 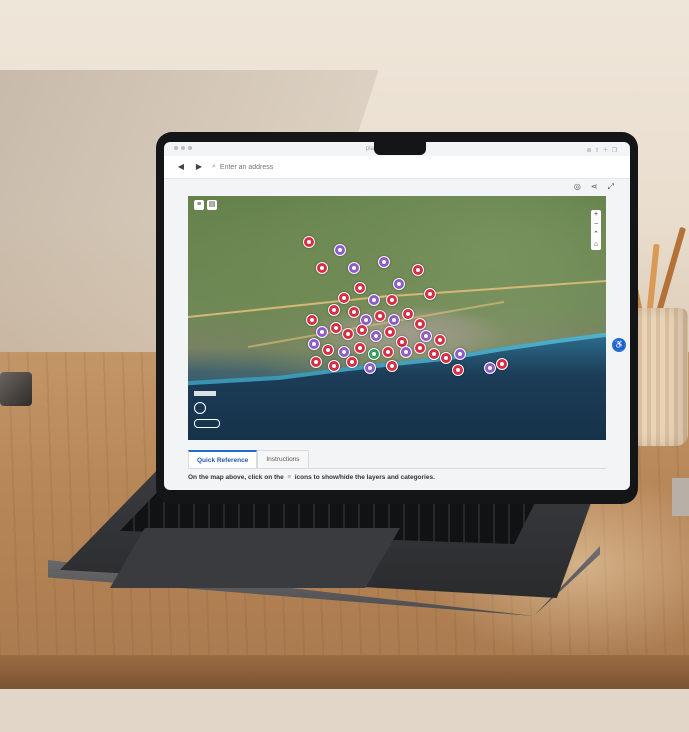 I want to click on accessibility-icon: ♿, so click(x=619, y=345).